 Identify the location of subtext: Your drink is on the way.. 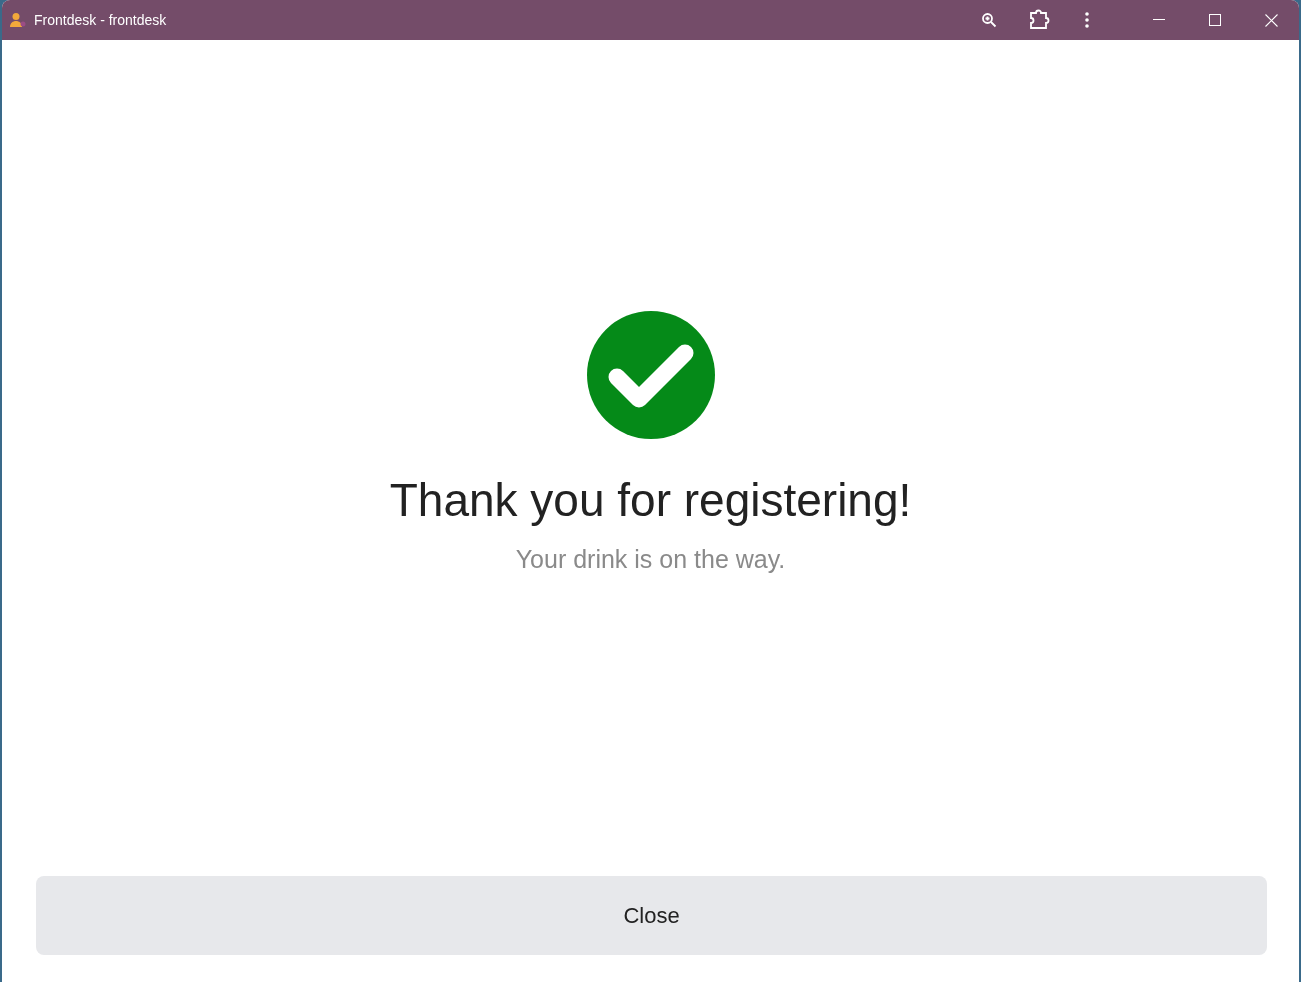
(650, 559).